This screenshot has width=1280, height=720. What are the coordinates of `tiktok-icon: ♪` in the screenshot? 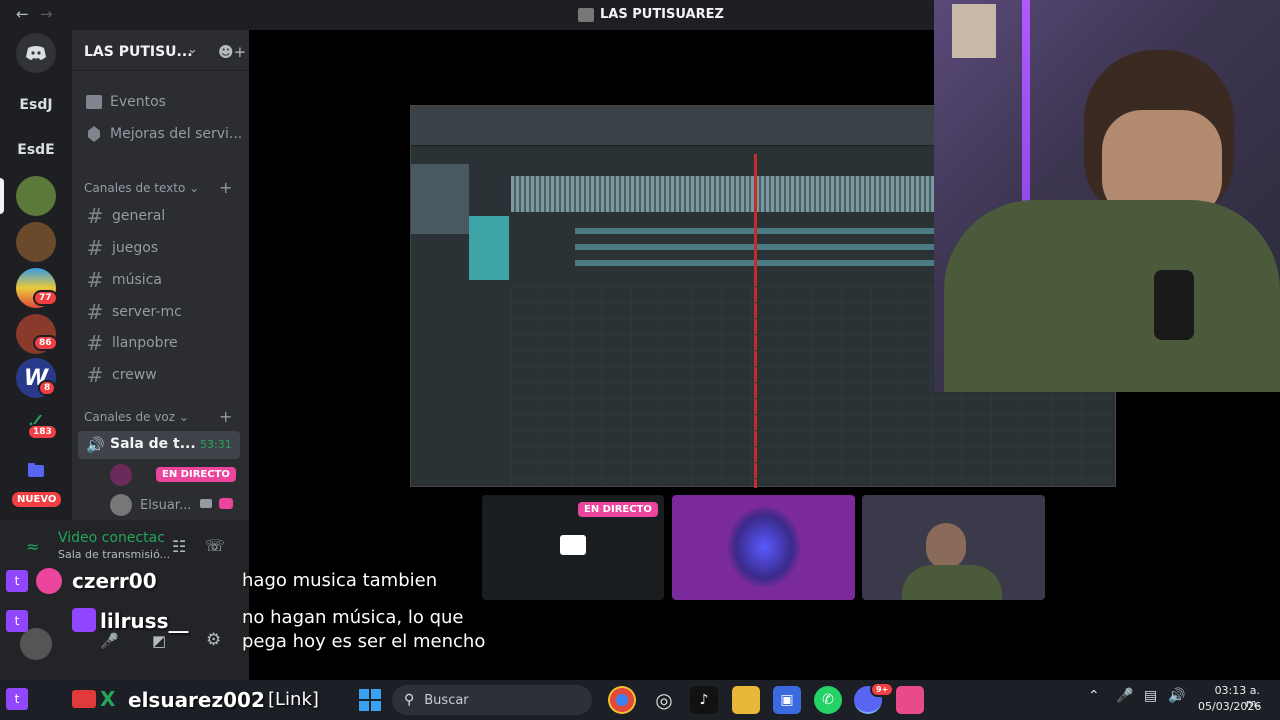 It's located at (704, 700).